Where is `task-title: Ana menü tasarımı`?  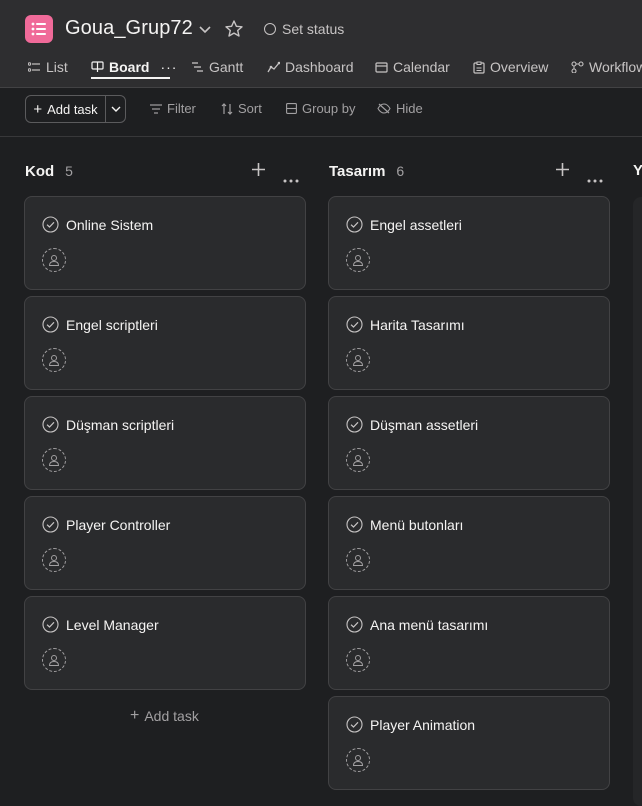
task-title: Ana menü tasarımı is located at coordinates (429, 625).